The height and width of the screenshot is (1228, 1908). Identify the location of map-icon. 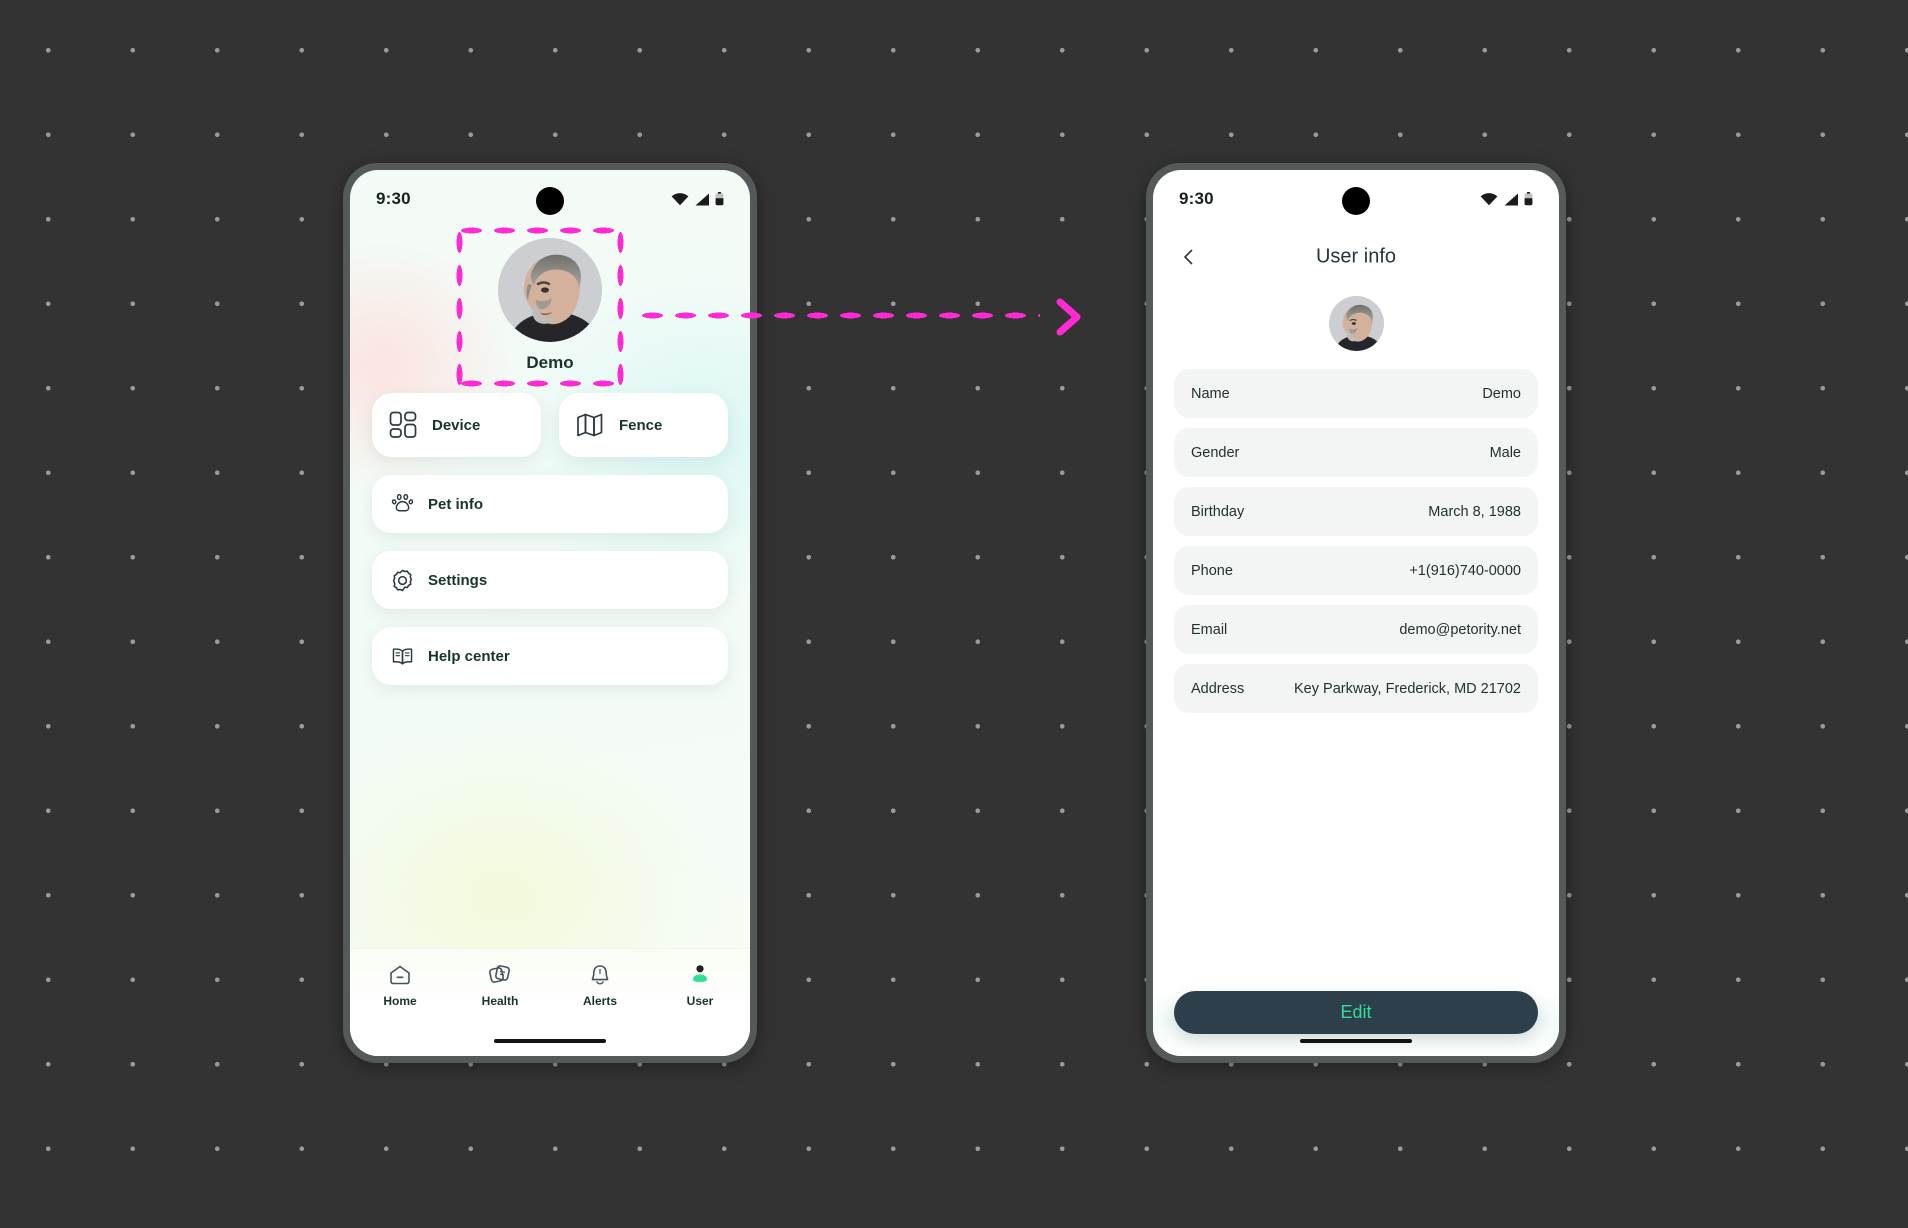
(590, 425).